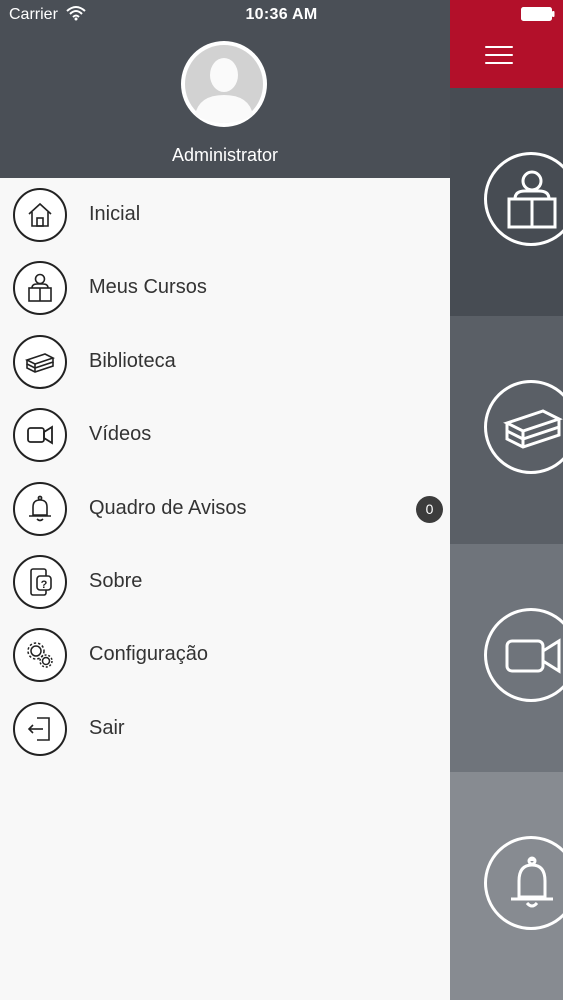  I want to click on status-bar: Carrier 10:36 AM, so click(281, 15).